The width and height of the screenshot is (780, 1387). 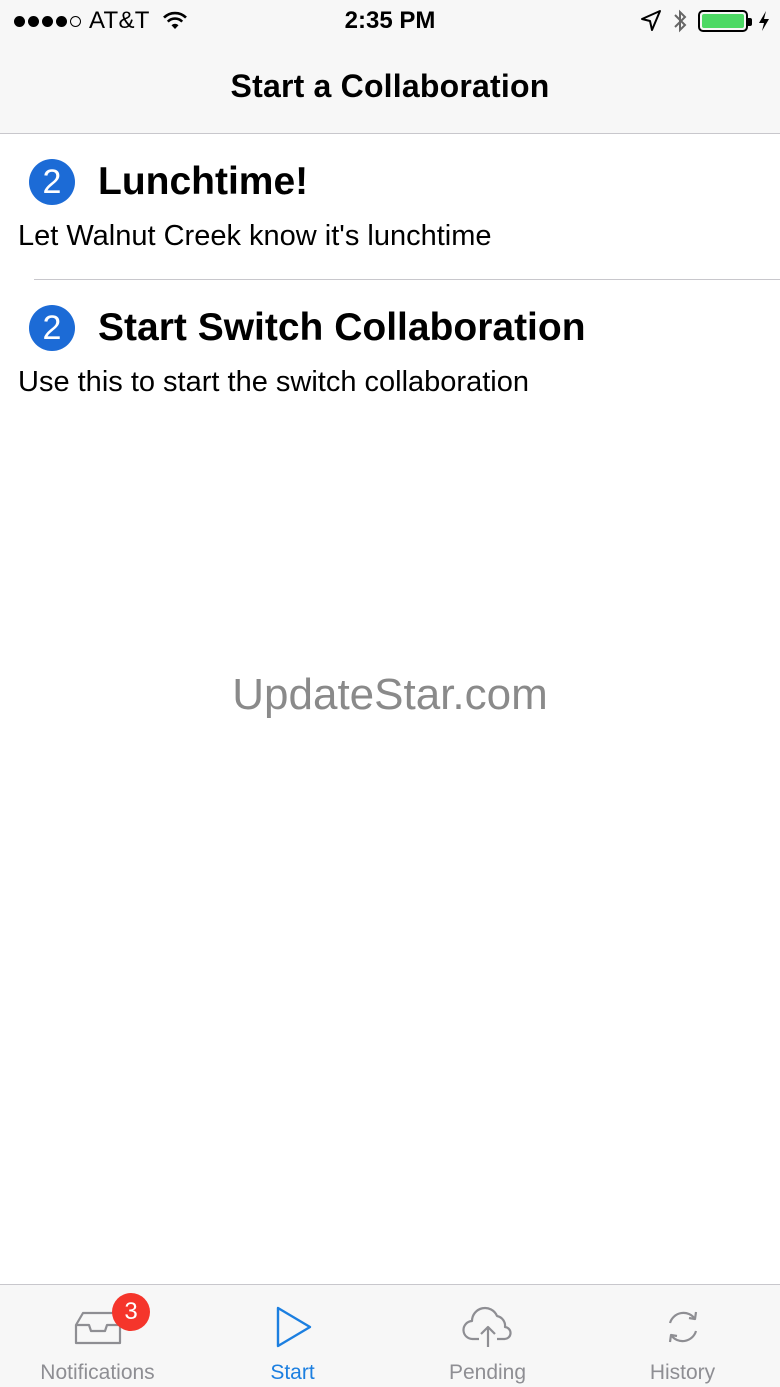 I want to click on tab-bar: 3 Notifications Start Pending History, so click(x=390, y=1335).